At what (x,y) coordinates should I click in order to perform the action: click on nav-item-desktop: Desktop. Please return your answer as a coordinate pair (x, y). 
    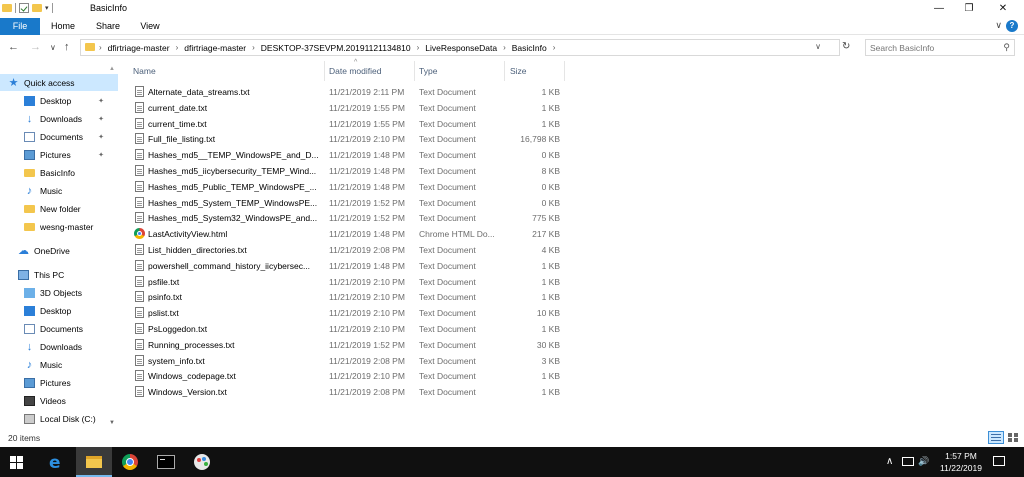
    Looking at the image, I should click on (59, 310).